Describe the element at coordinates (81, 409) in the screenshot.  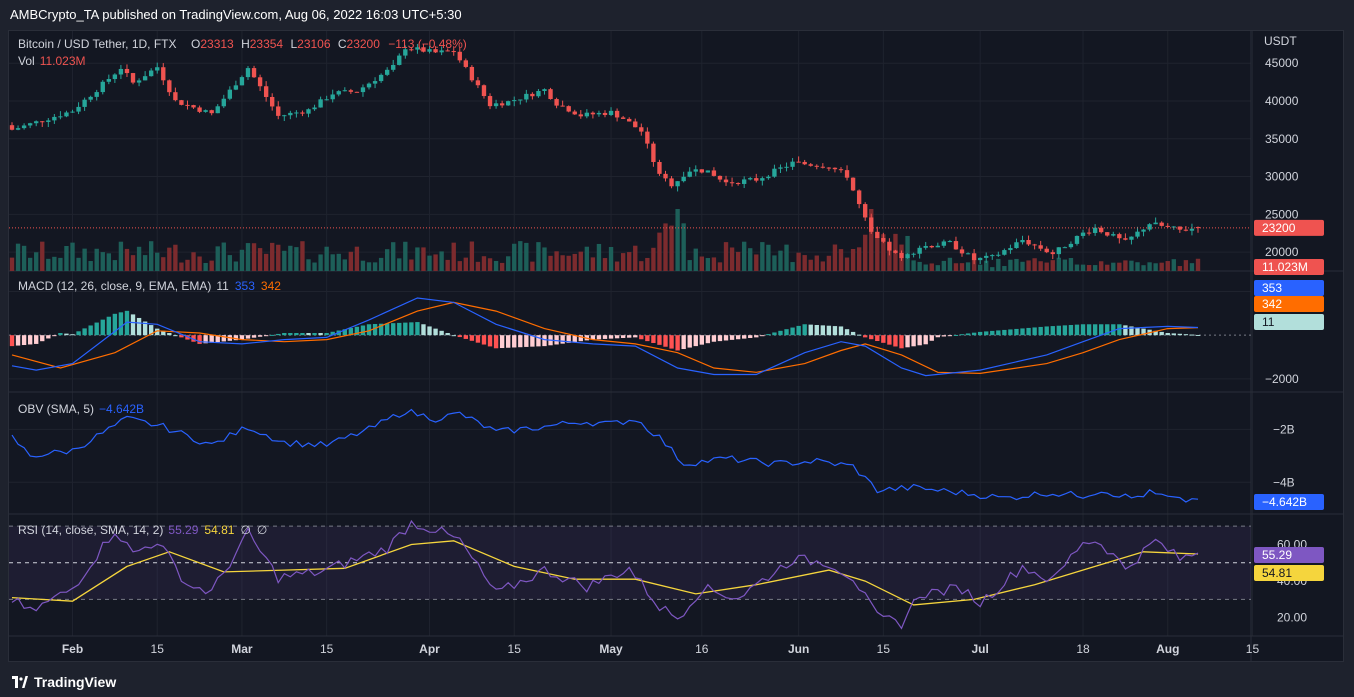
I see `obv-legend: OBV (SMA, 5) −4.642B` at that location.